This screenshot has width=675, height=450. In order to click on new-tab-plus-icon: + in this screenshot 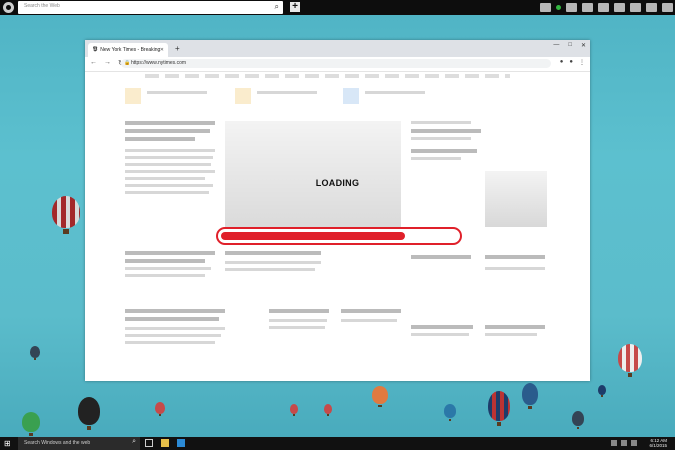, I will do `click(295, 7)`.